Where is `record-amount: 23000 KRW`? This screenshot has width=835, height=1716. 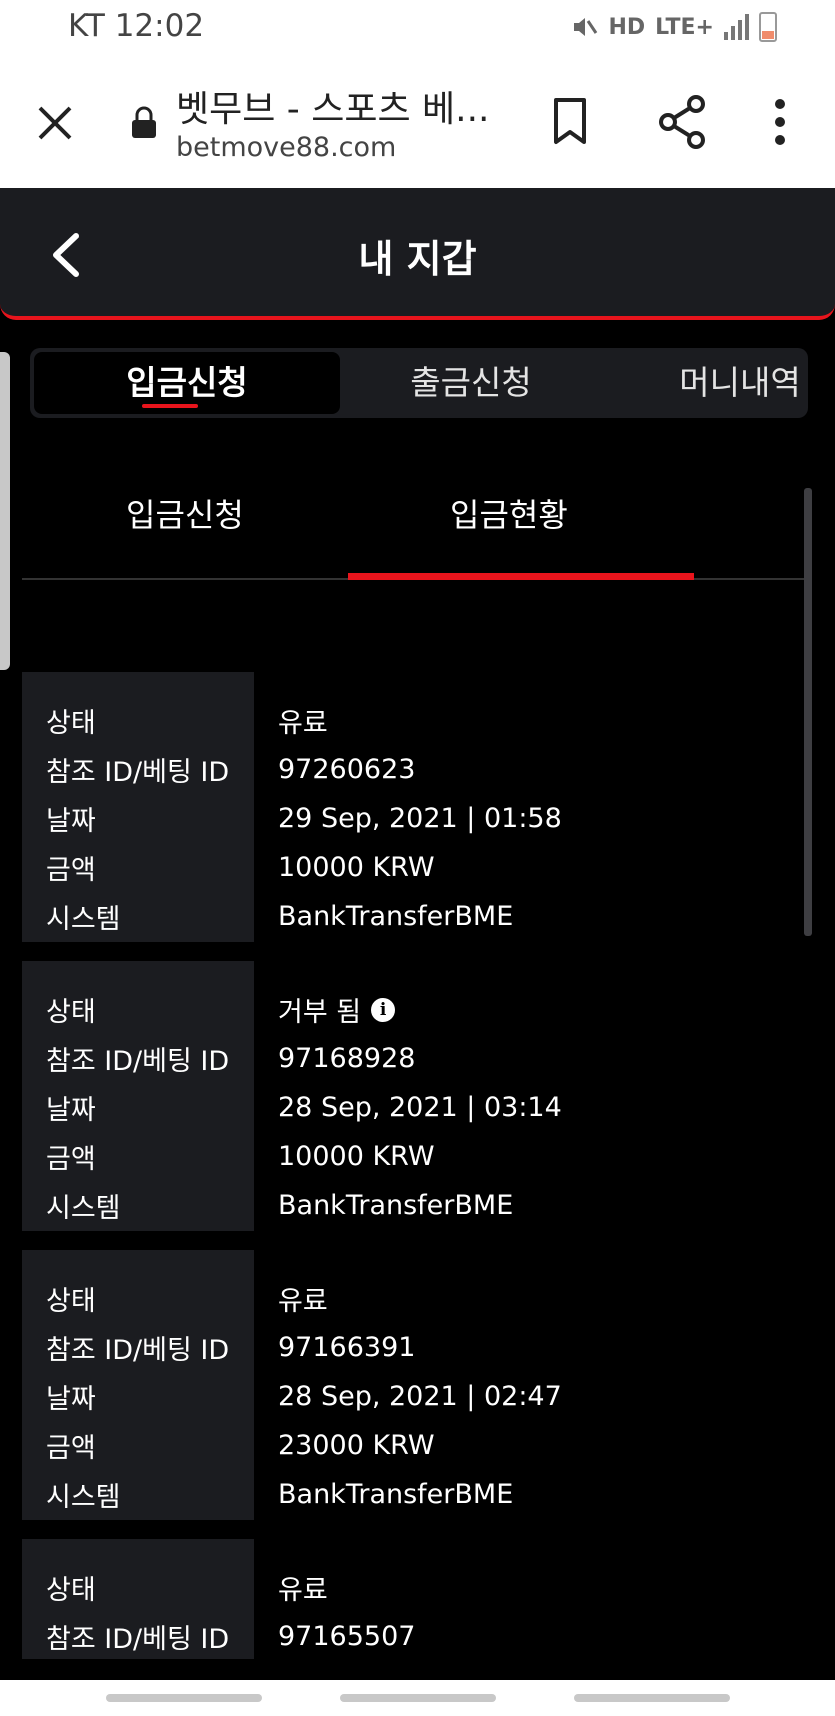
record-amount: 23000 KRW is located at coordinates (356, 1445).